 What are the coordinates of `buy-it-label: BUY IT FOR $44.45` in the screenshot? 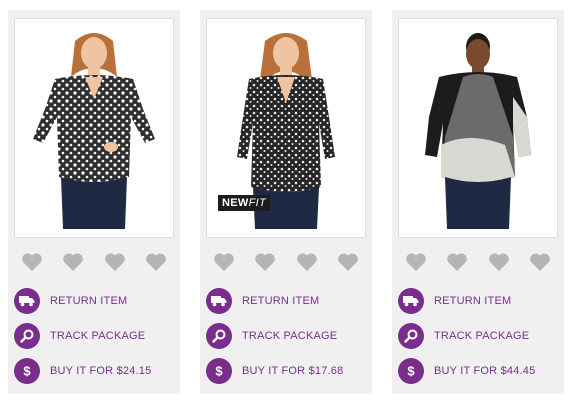 It's located at (484, 371).